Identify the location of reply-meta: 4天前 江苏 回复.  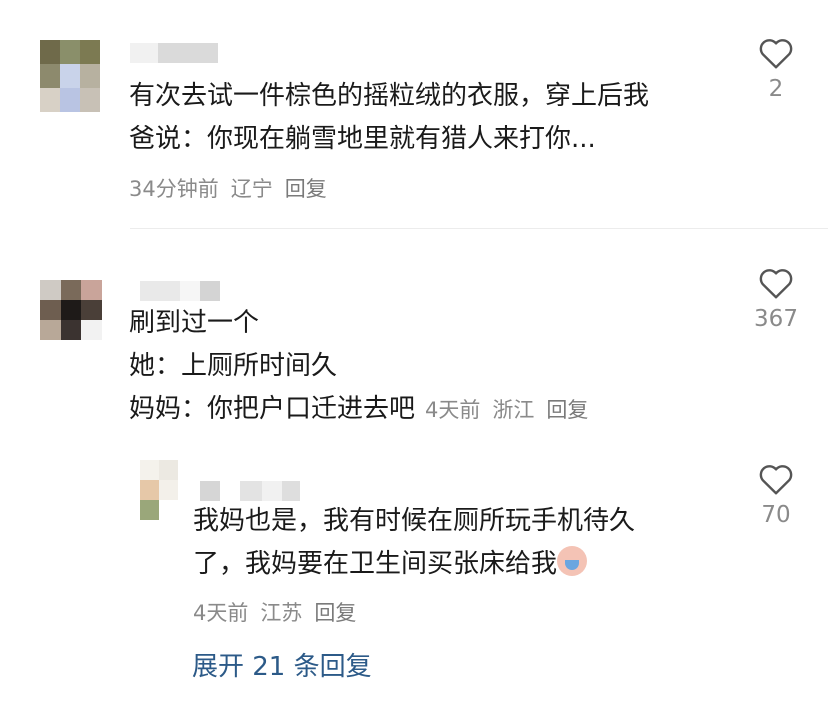
(280, 612).